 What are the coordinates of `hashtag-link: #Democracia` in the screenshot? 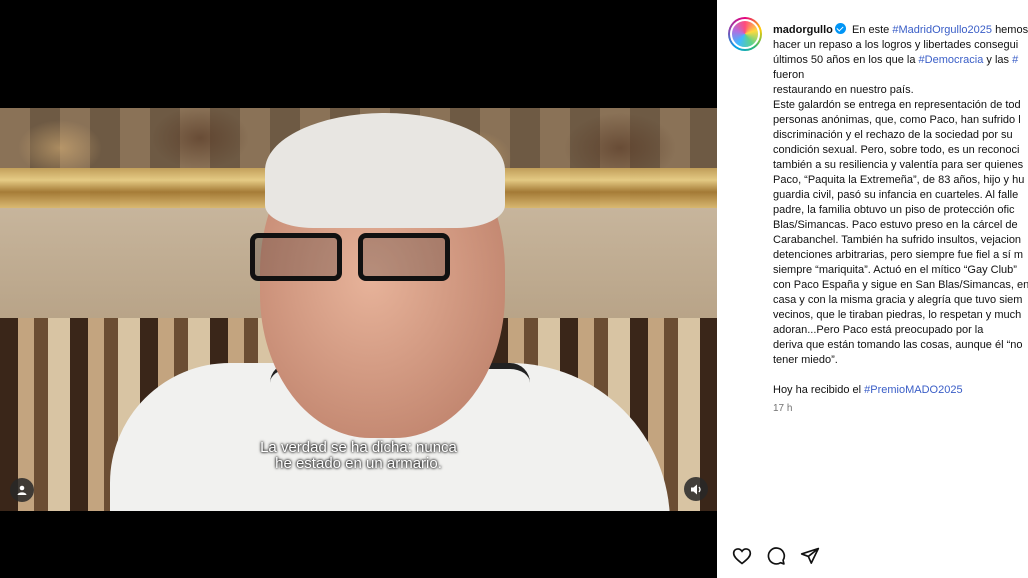 It's located at (951, 60).